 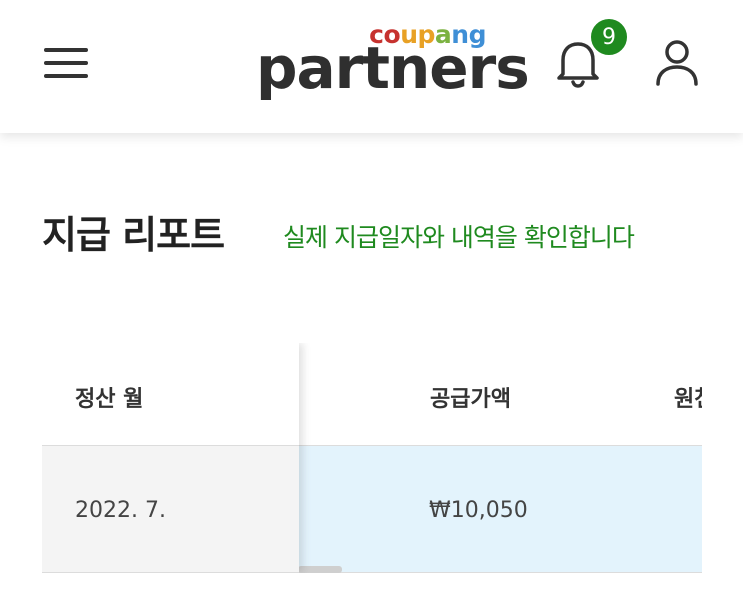 What do you see at coordinates (677, 63) in the screenshot?
I see `user-icon` at bounding box center [677, 63].